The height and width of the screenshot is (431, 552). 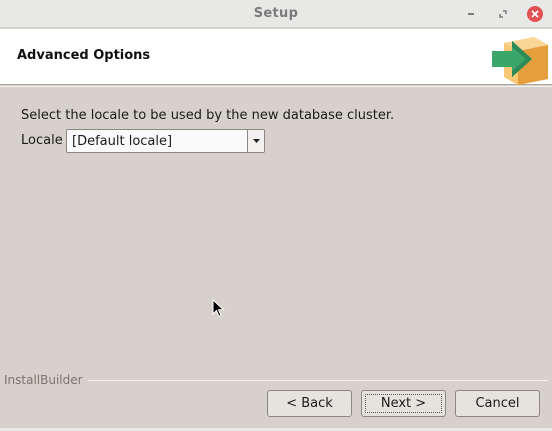 What do you see at coordinates (318, 380) in the screenshot?
I see `footer-separator` at bounding box center [318, 380].